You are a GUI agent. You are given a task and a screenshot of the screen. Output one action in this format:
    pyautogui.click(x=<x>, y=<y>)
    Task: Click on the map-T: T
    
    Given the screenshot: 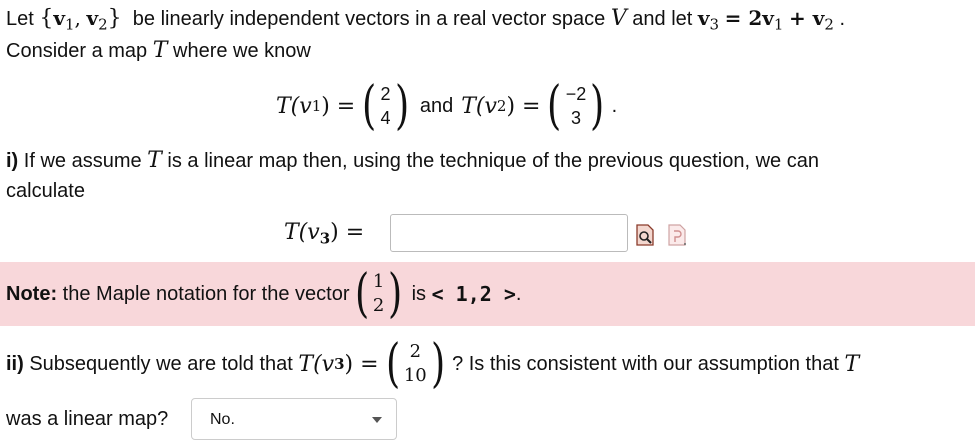 What is the action you would take?
    pyautogui.click(x=160, y=50)
    